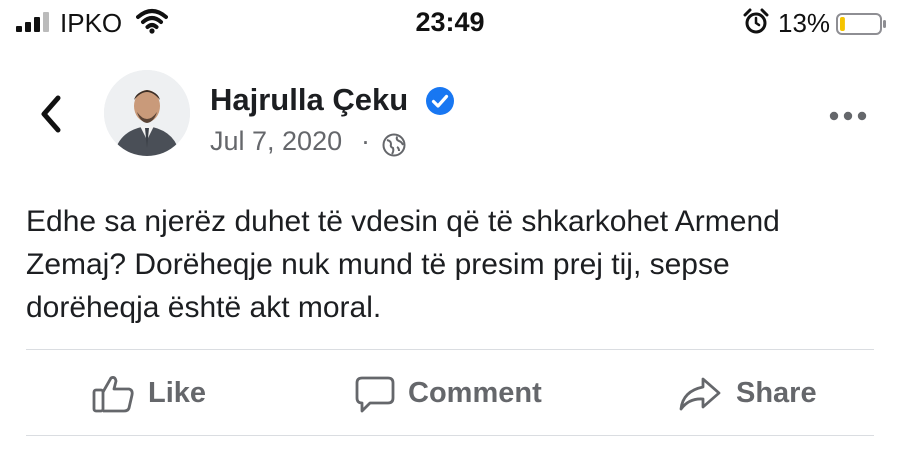 This screenshot has width=900, height=450. Describe the element at coordinates (756, 21) in the screenshot. I see `alarm-clock-icon` at that location.